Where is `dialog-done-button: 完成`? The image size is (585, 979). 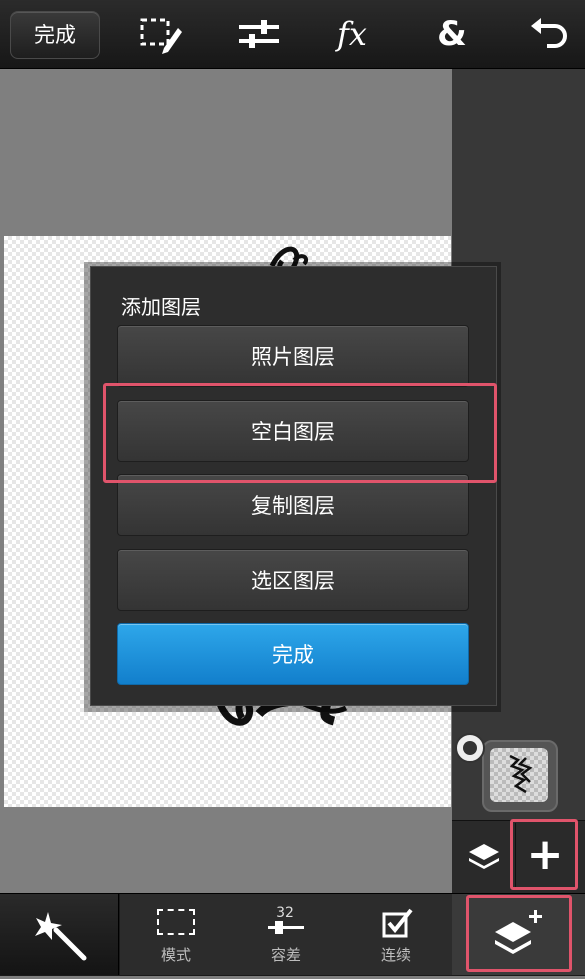 dialog-done-button: 完成 is located at coordinates (293, 654).